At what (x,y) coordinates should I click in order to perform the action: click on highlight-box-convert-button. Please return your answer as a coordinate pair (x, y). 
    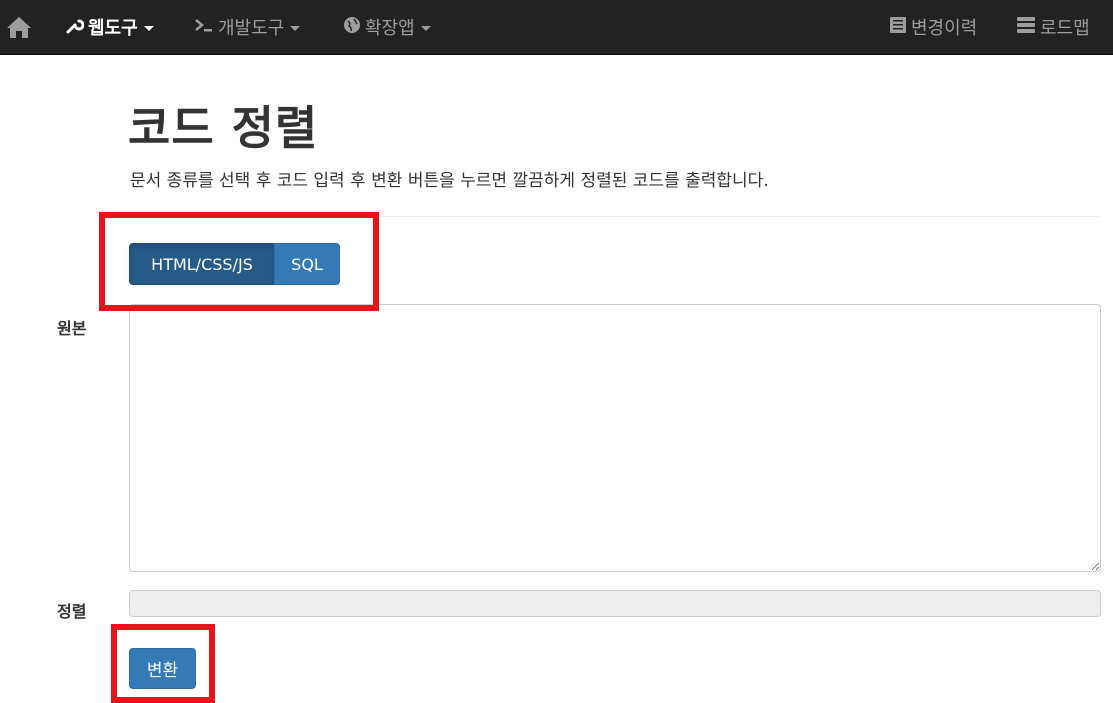
    Looking at the image, I should click on (163, 663).